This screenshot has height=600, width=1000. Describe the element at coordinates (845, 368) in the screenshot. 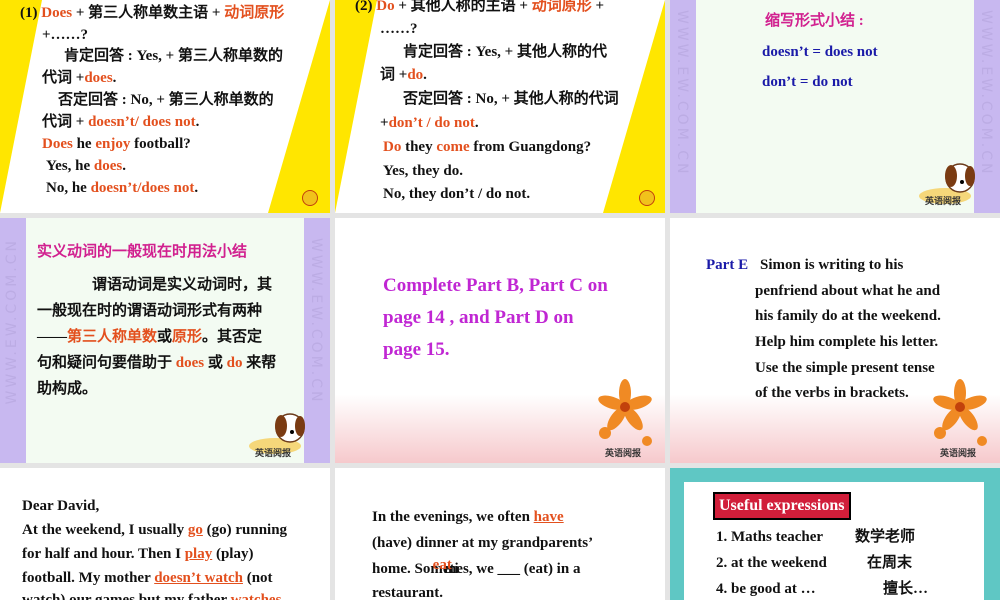

I see `instruction-line-5: Use the simple present tense` at that location.